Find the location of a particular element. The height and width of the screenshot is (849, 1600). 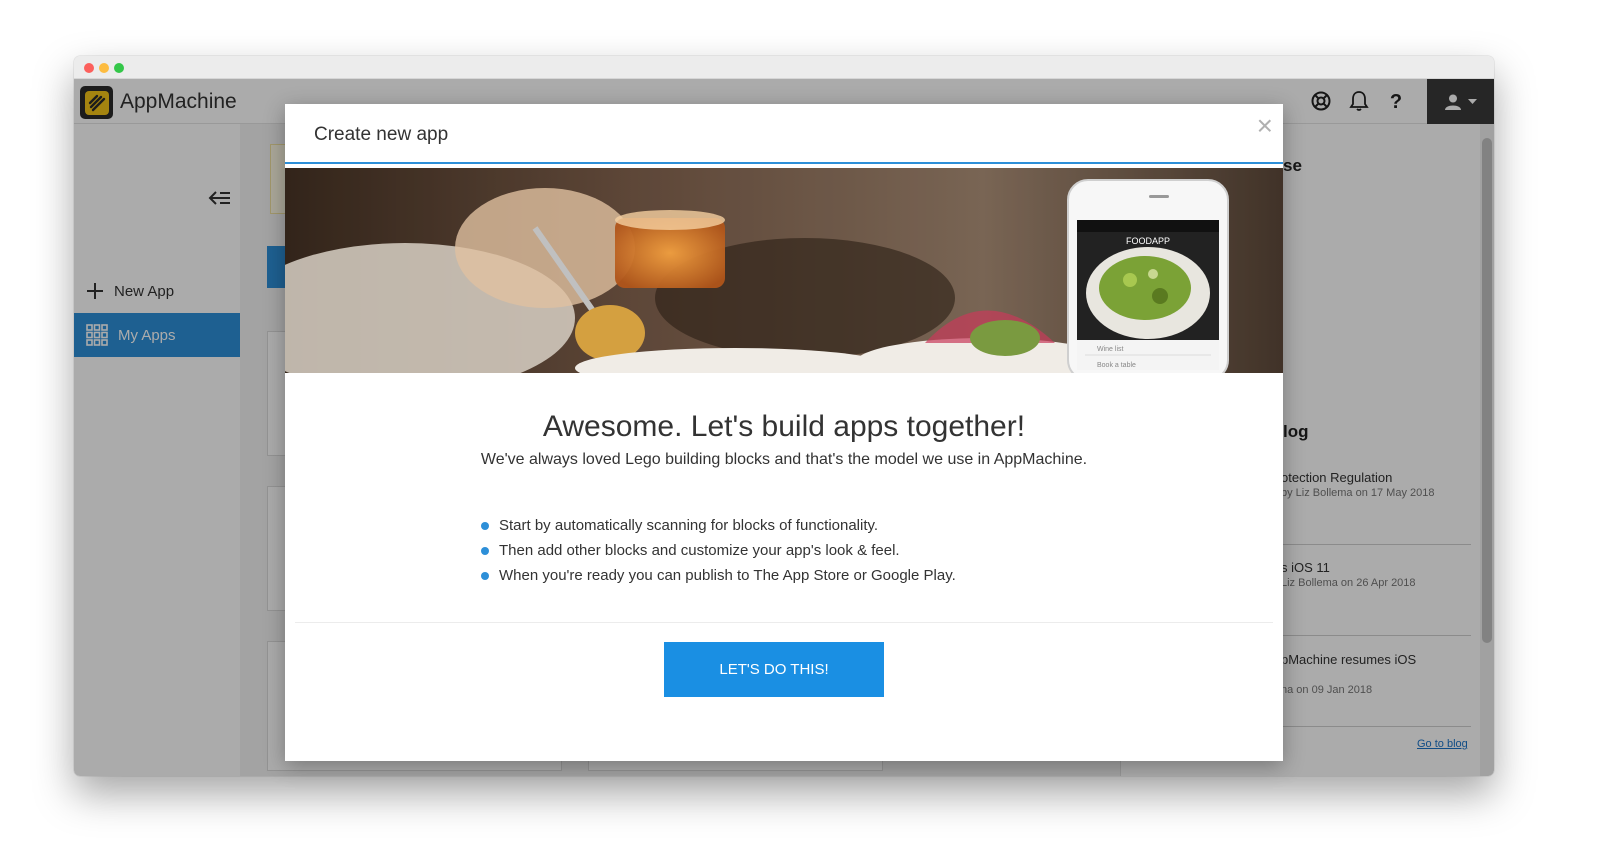

minimize-window-button is located at coordinates (104, 68).